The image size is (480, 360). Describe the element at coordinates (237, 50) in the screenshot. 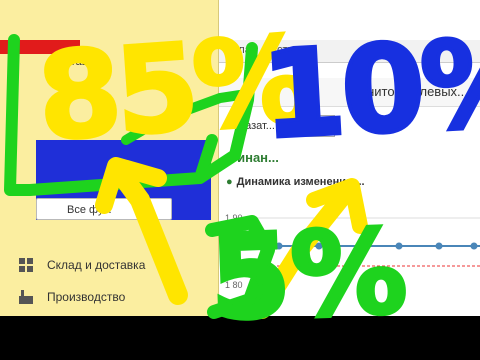

I see `tab-1: ...ала` at that location.